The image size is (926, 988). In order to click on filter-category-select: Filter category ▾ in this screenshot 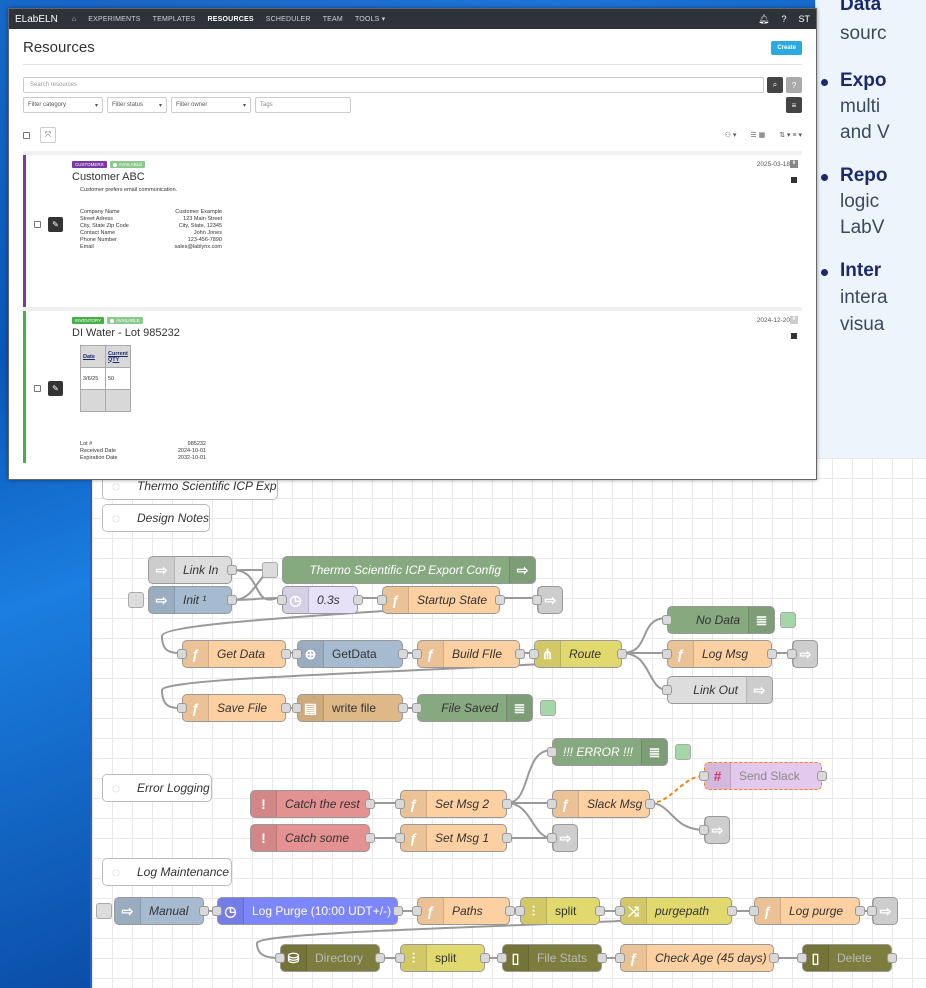, I will do `click(63, 105)`.